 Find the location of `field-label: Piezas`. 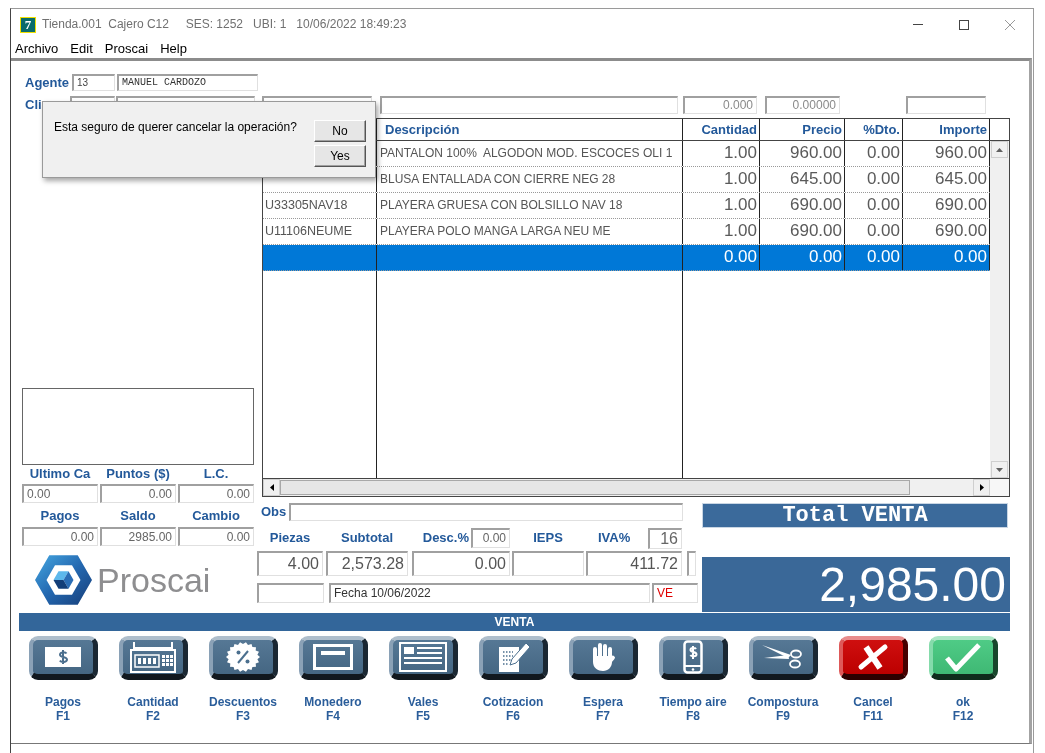

field-label: Piezas is located at coordinates (290, 538).